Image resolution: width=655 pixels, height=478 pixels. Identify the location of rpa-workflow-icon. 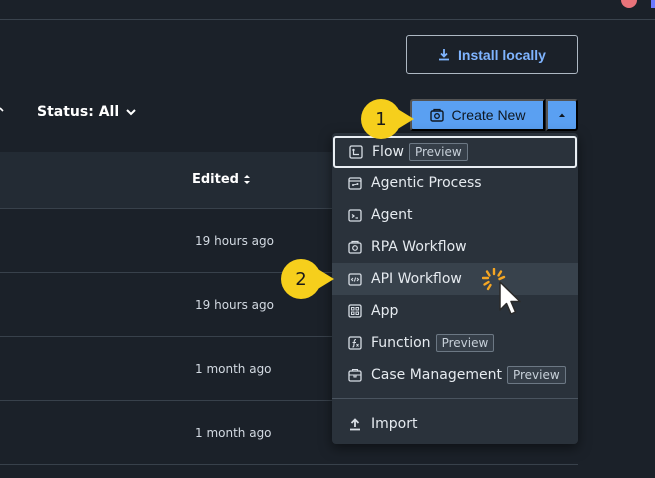
(355, 247).